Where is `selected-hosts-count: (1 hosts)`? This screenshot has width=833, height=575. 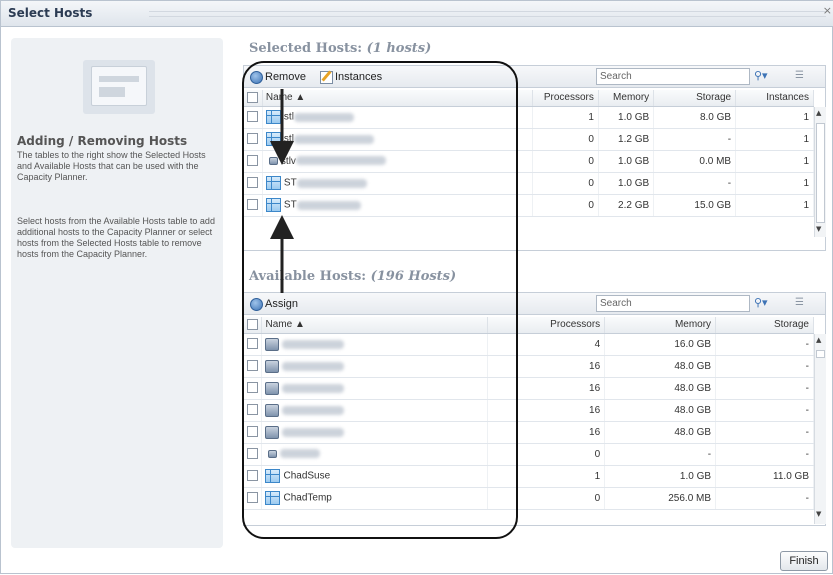
selected-hosts-count: (1 hosts) is located at coordinates (399, 48).